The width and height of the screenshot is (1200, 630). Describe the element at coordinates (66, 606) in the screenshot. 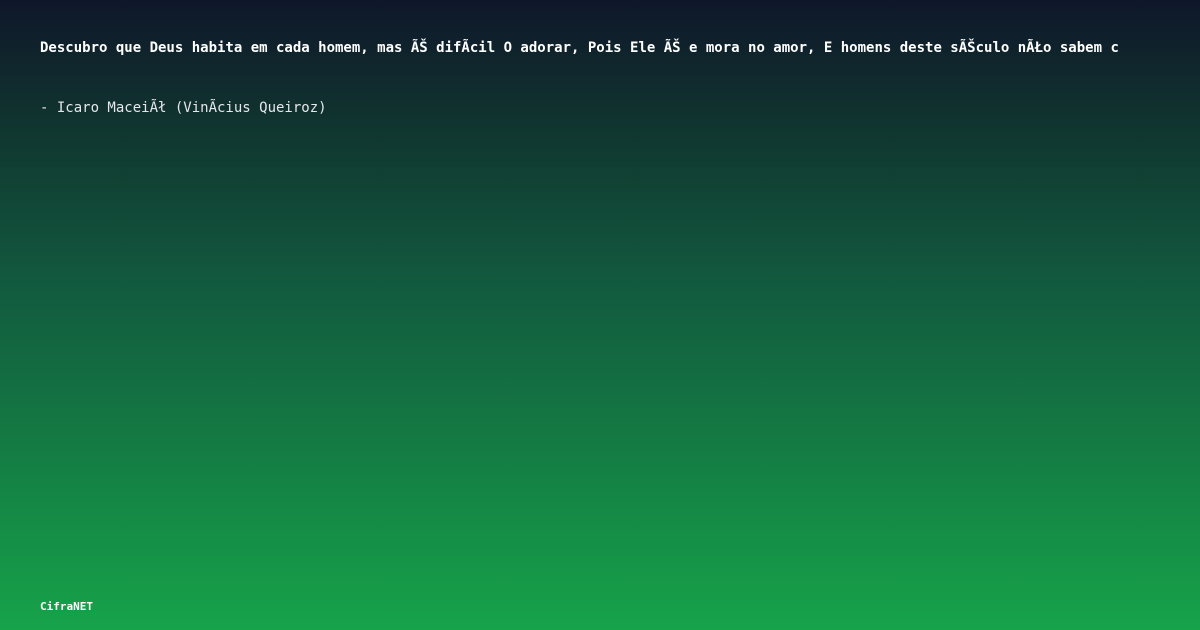

I see `brand-logo-text: CifraNET` at that location.